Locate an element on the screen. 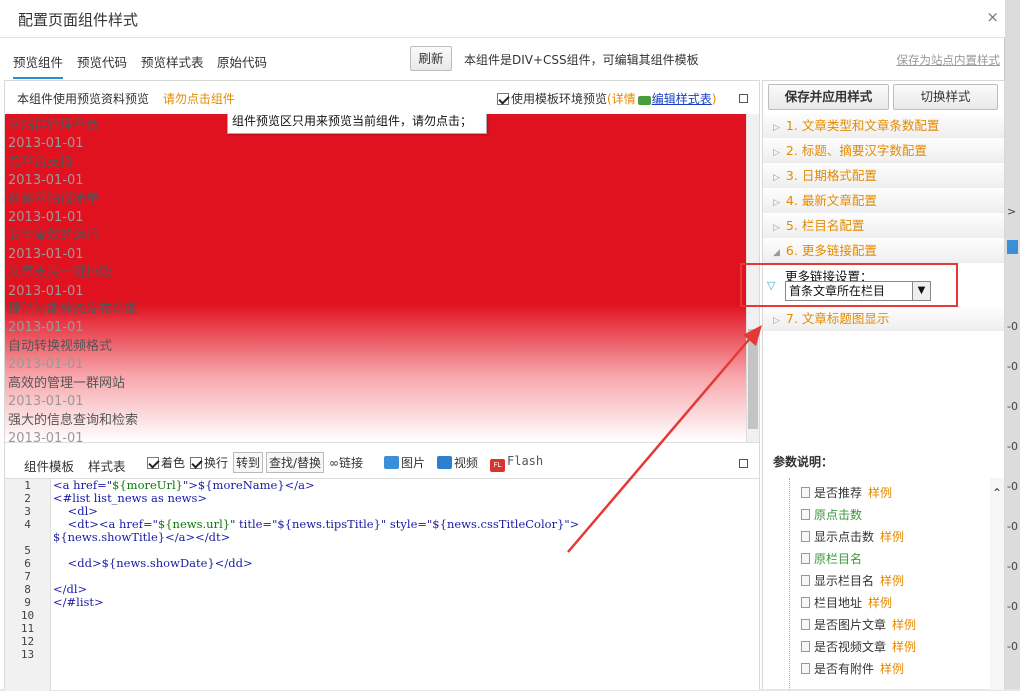 The height and width of the screenshot is (691, 1020). link-button: ∞链接 is located at coordinates (346, 462).